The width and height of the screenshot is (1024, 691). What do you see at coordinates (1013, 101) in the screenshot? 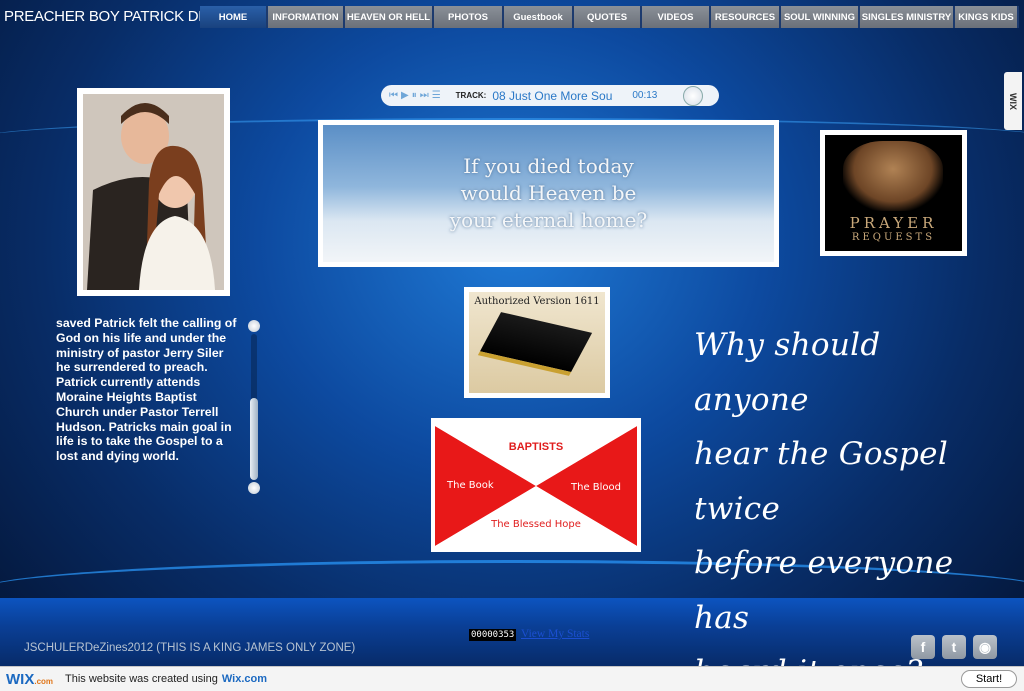
I see `wix-side-tab: WIX` at bounding box center [1013, 101].